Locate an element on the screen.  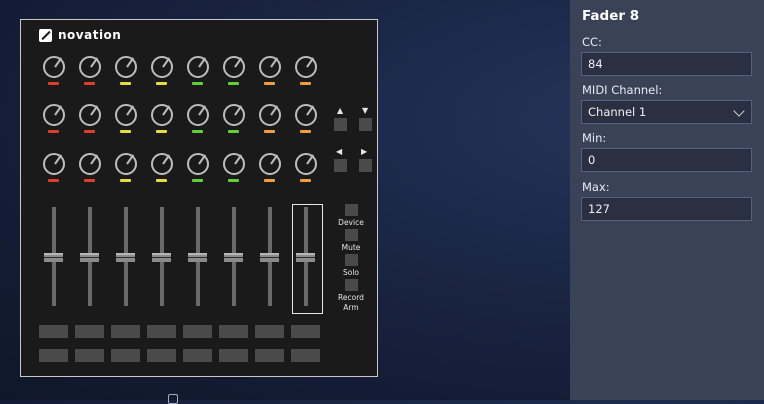
knob-led-r2-c3 is located at coordinates (125, 131).